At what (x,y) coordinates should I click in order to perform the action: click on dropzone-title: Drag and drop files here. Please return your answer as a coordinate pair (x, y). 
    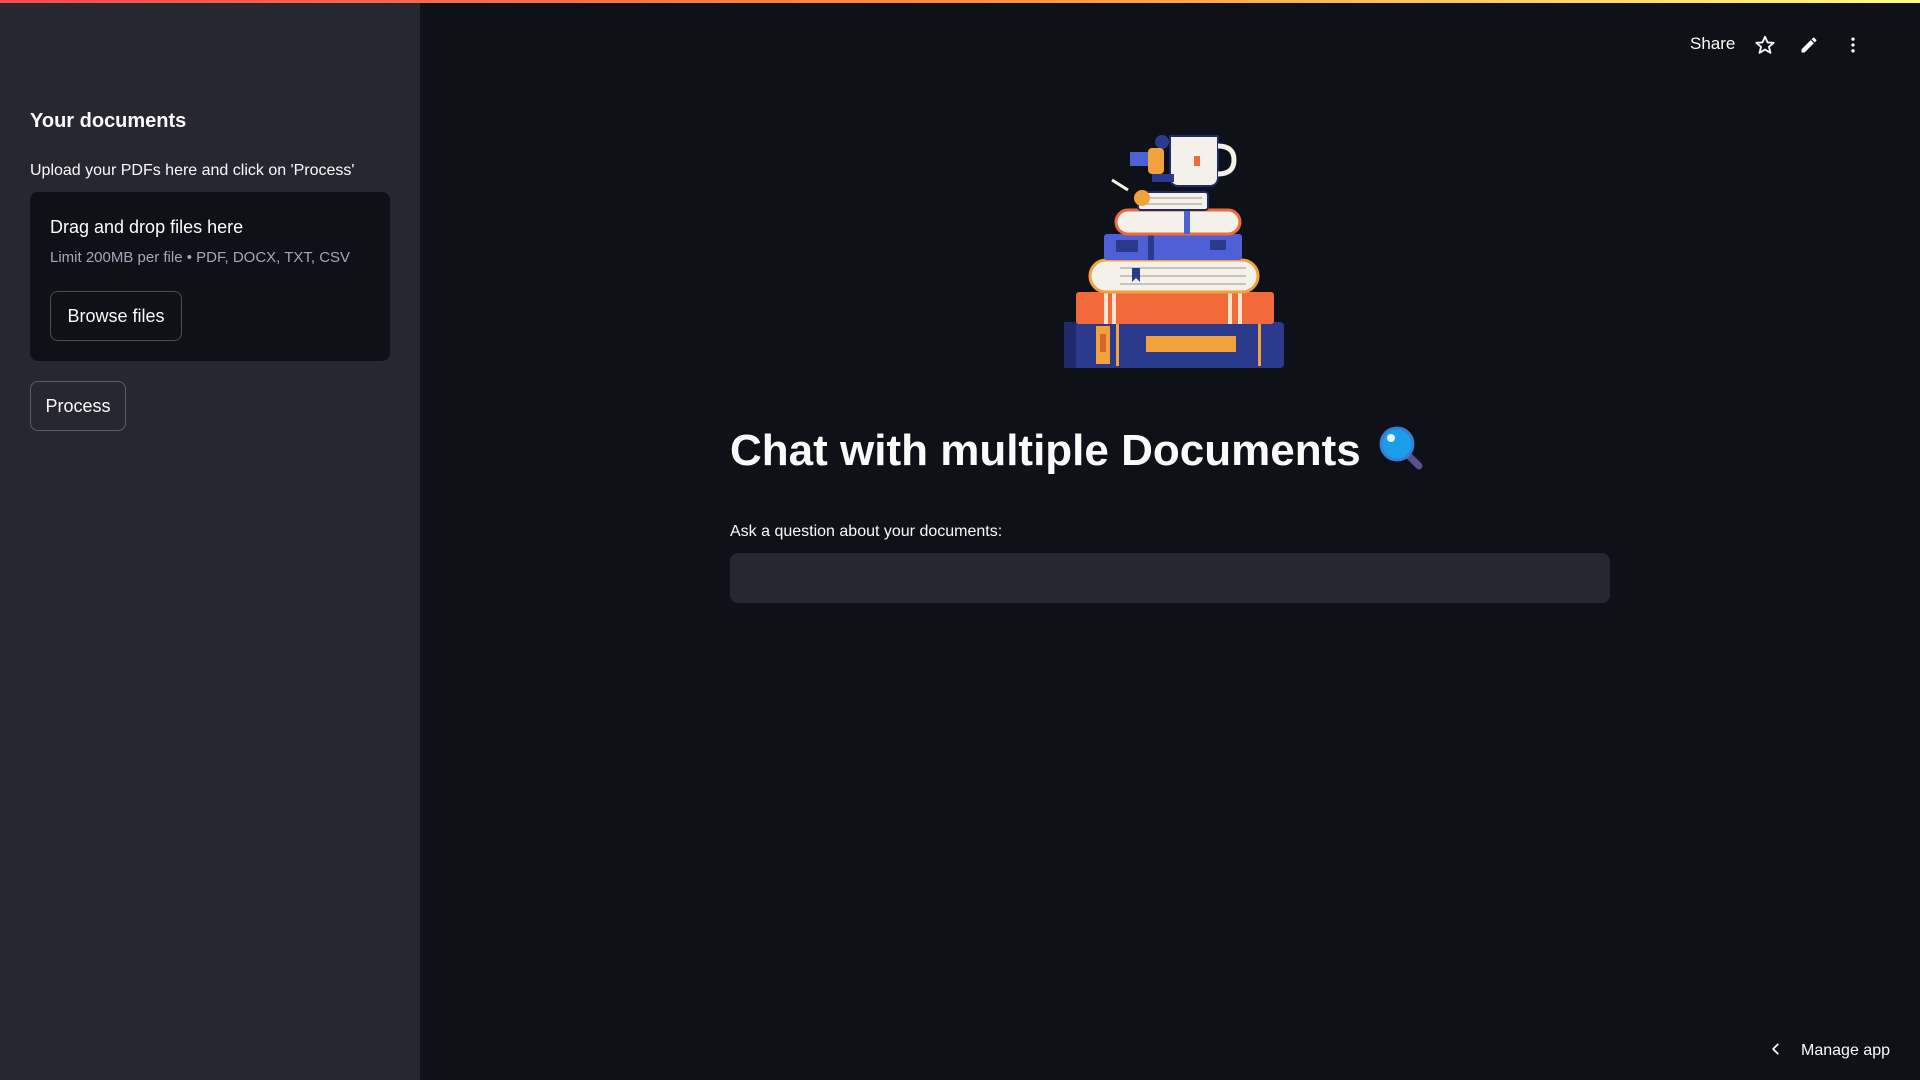
    Looking at the image, I should click on (147, 227).